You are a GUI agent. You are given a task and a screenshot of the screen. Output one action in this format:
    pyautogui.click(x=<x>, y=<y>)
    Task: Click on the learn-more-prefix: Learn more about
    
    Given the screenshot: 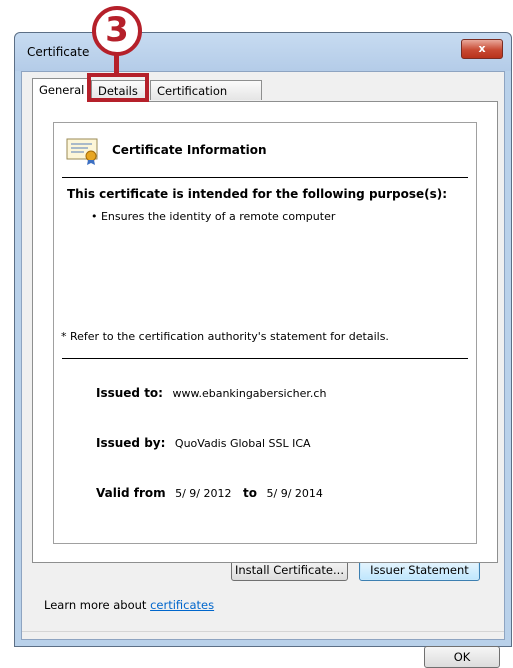 What is the action you would take?
    pyautogui.click(x=97, y=605)
    